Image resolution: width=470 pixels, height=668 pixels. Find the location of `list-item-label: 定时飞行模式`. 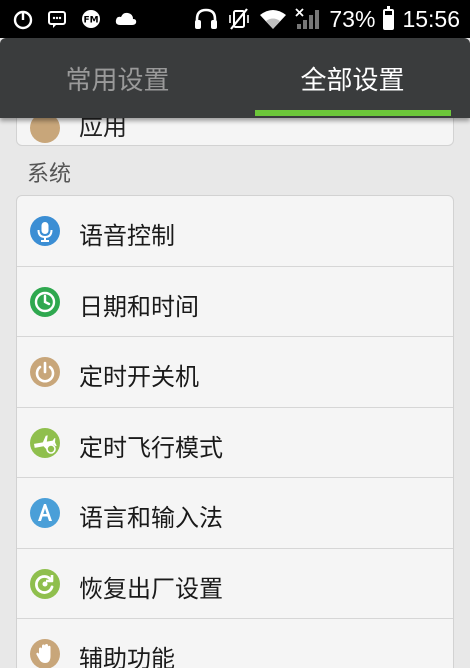

list-item-label: 定时飞行模式 is located at coordinates (151, 447).